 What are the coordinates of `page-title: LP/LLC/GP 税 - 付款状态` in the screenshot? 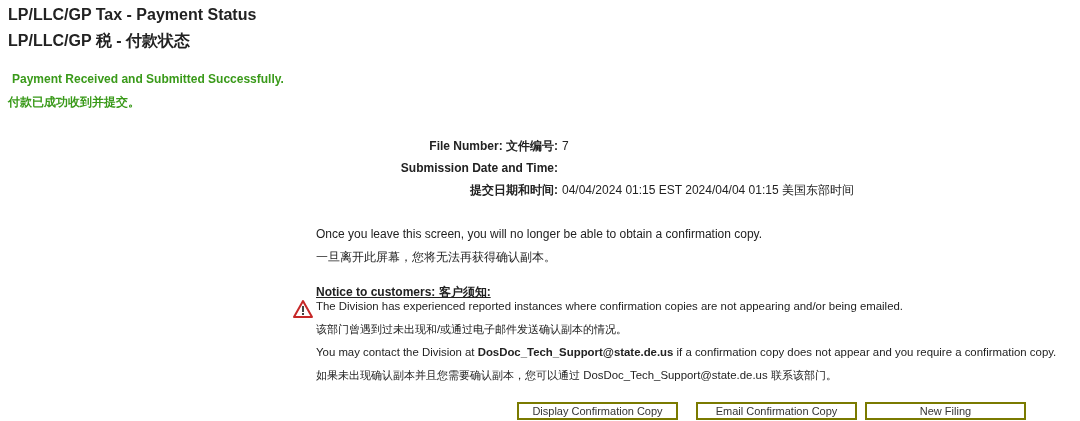 It's located at (99, 41).